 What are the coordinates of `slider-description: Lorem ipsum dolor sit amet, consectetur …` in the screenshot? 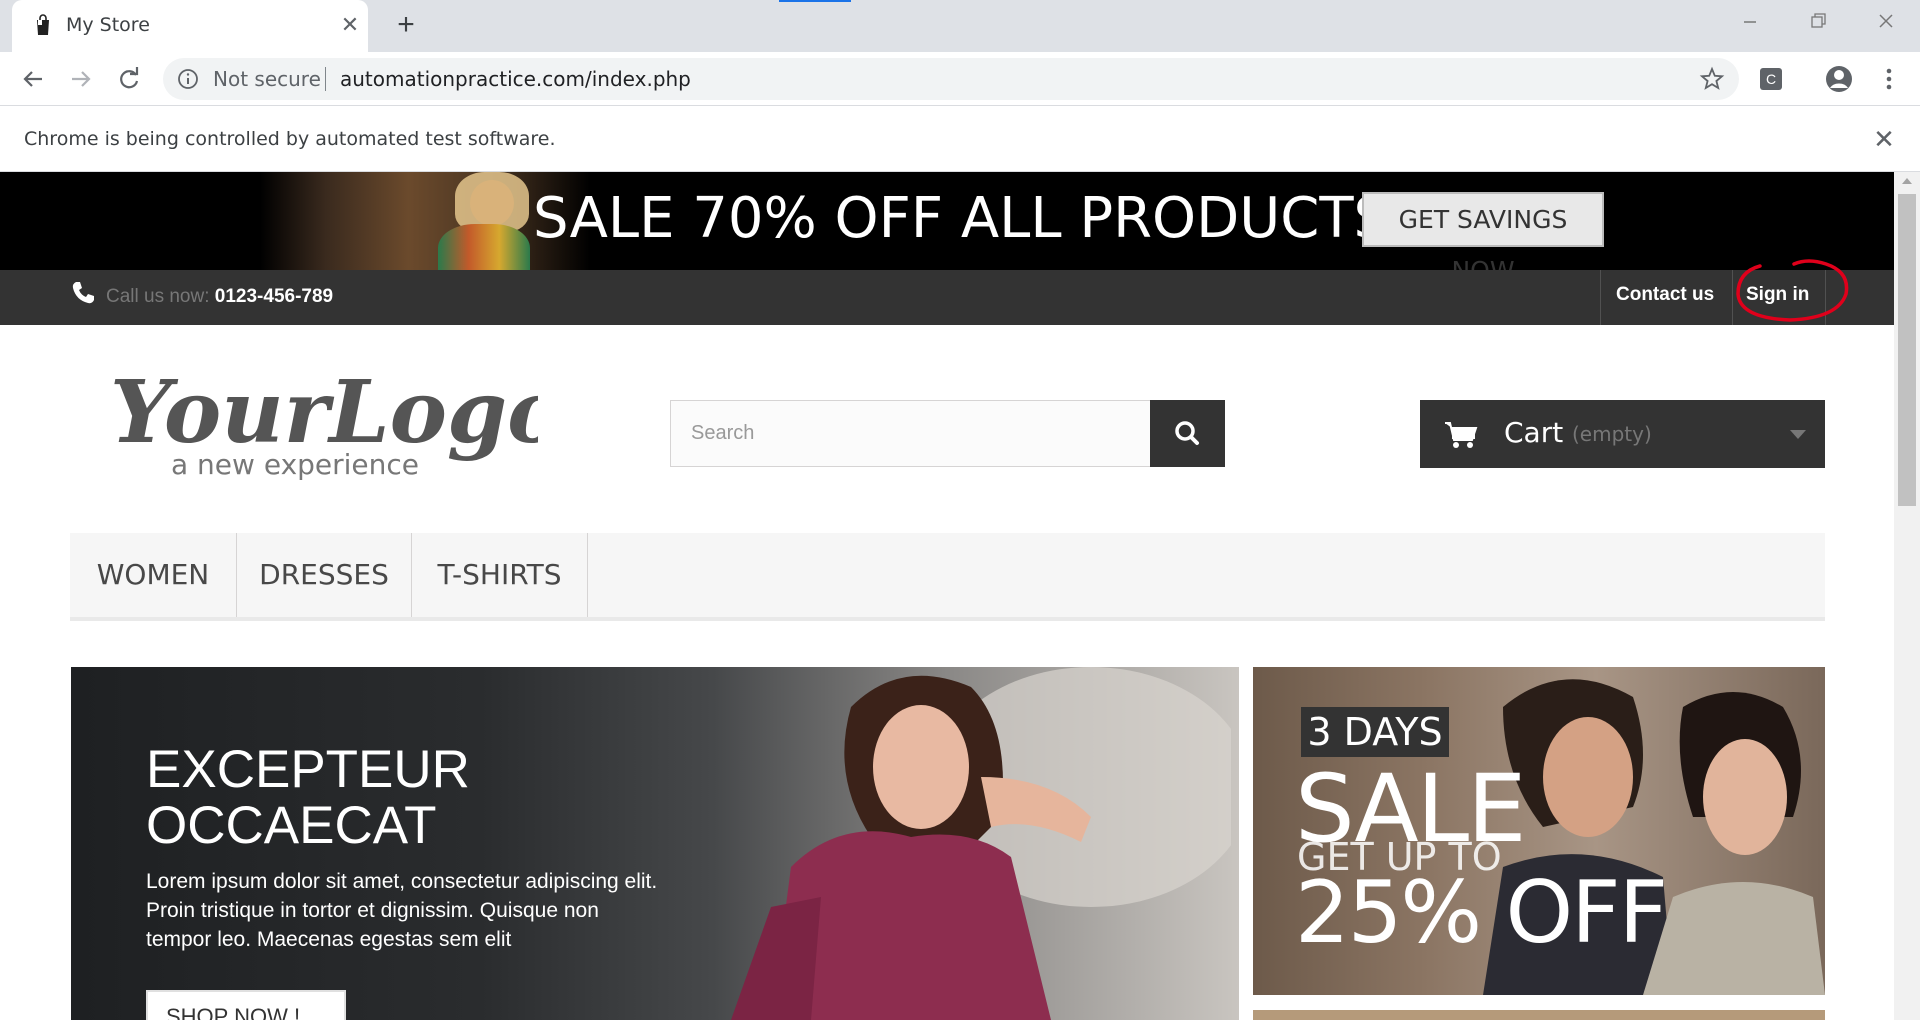 It's located at (402, 910).